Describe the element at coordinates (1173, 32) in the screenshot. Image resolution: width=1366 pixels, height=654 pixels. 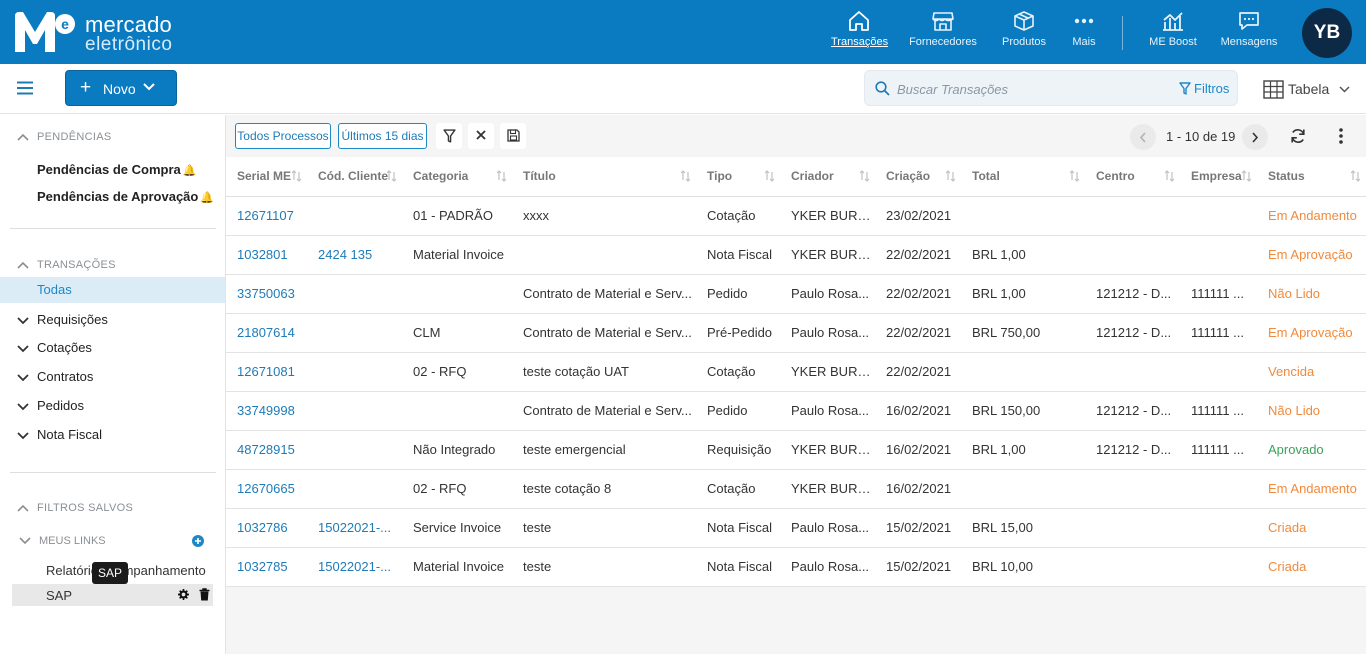
I see `nav-me-boost: ME Boost` at that location.